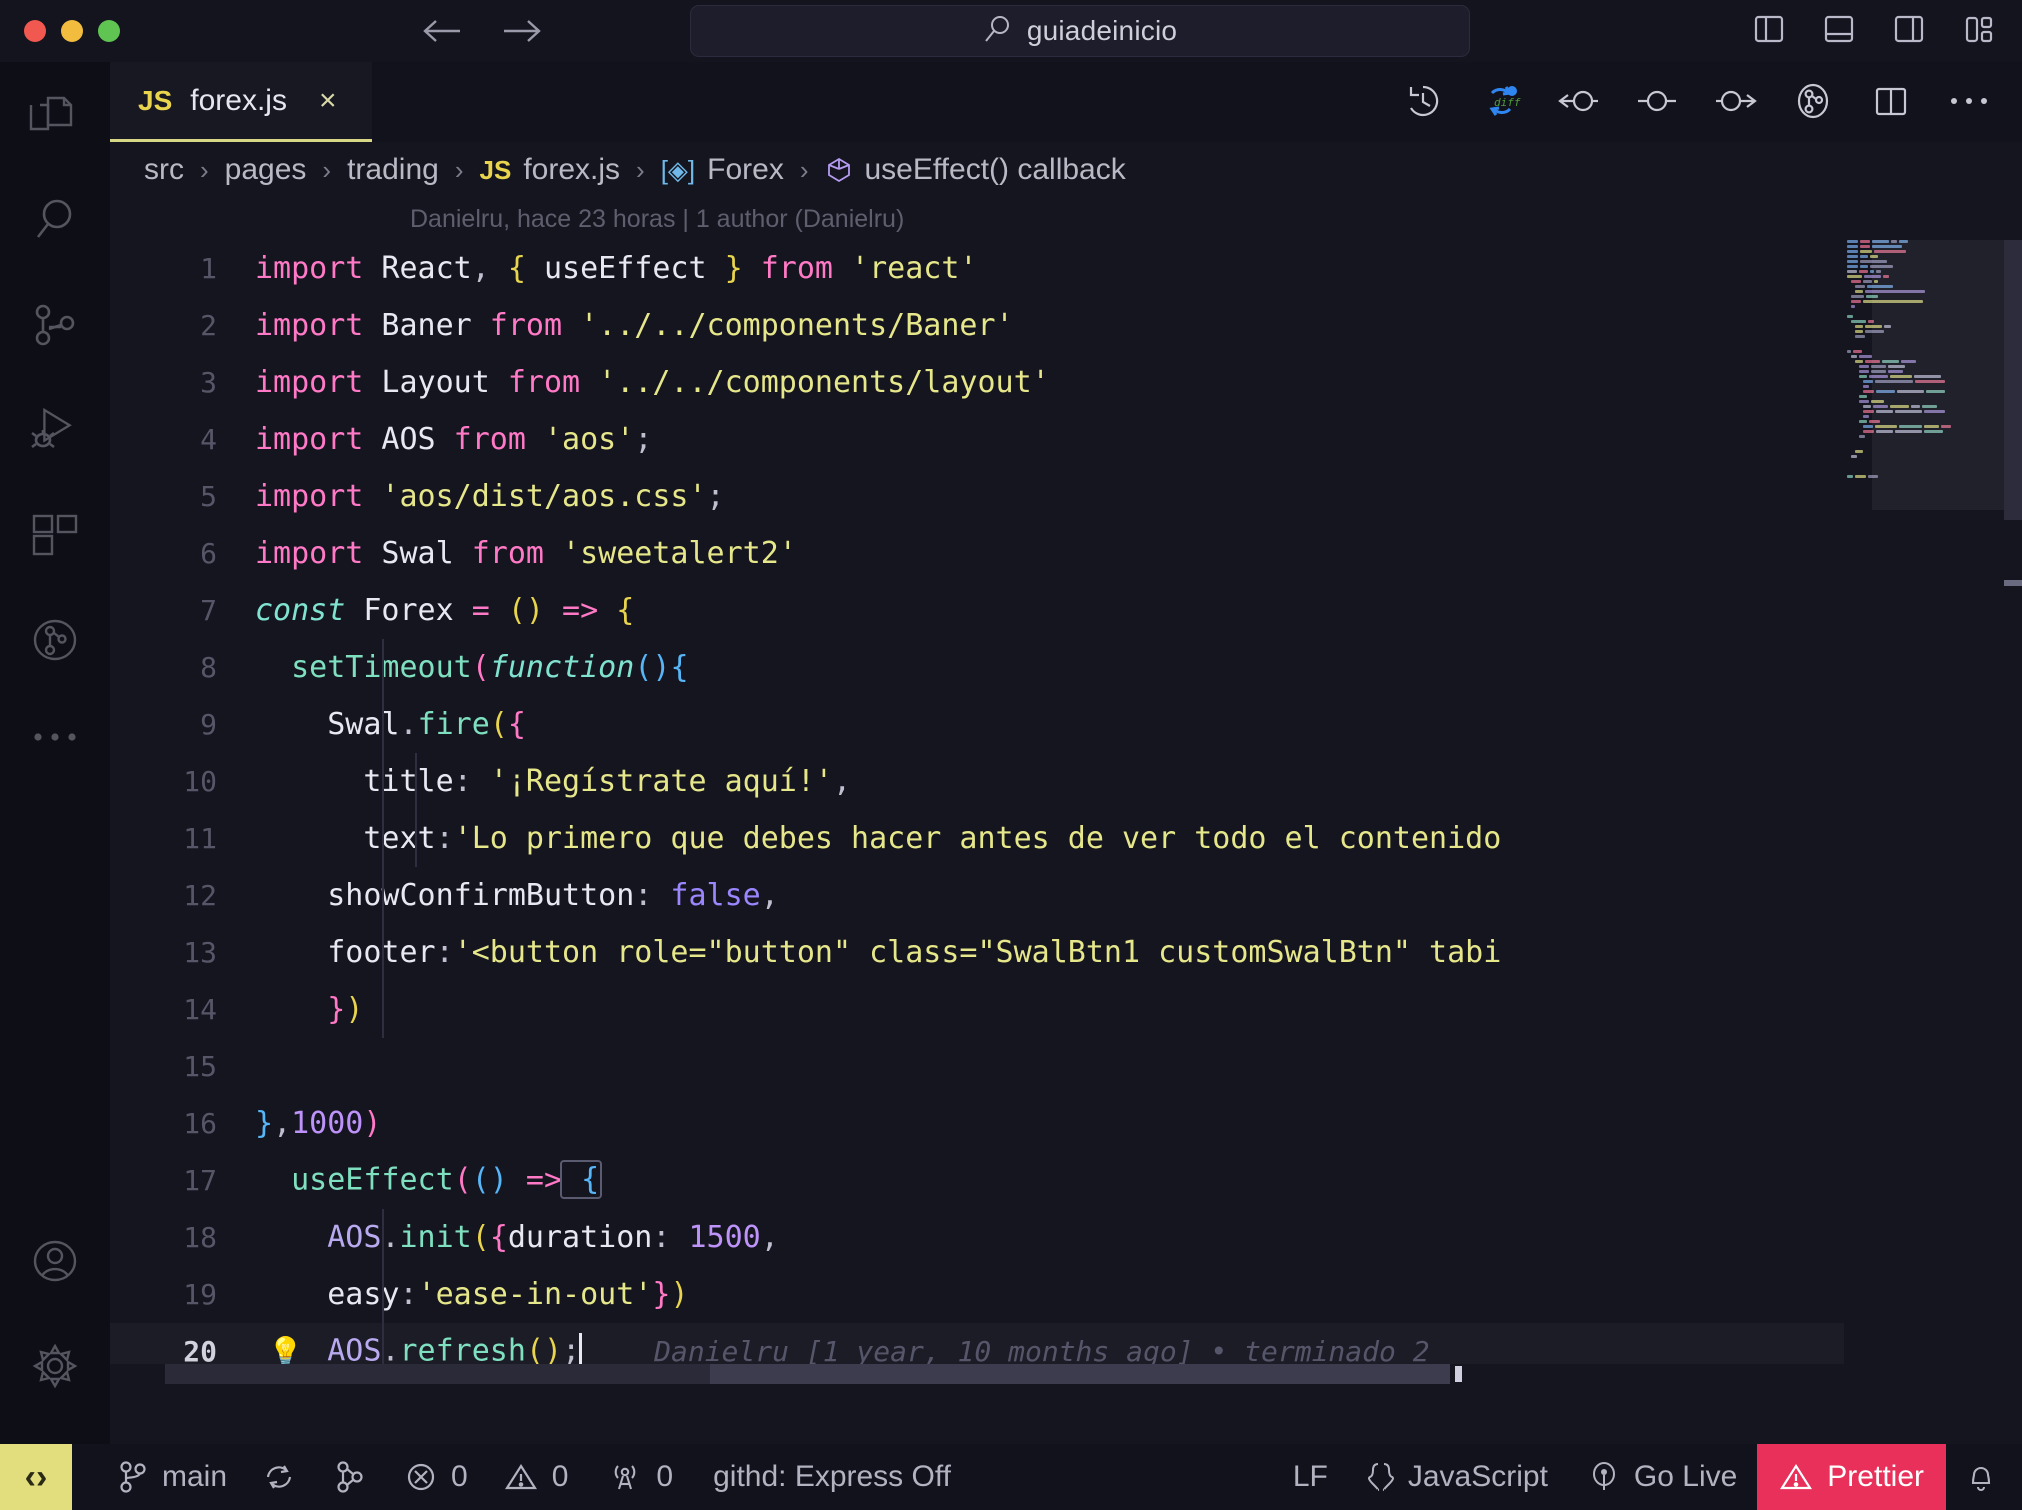 This screenshot has width=2022, height=1510. What do you see at coordinates (1969, 101) in the screenshot?
I see `more-actions-icon` at bounding box center [1969, 101].